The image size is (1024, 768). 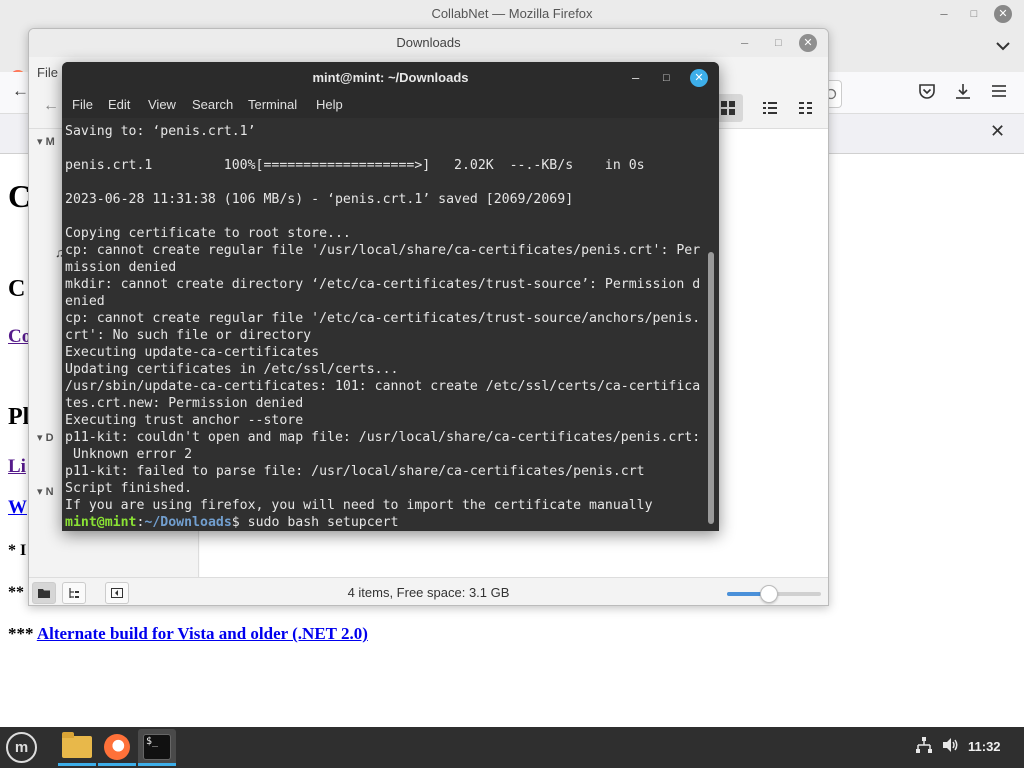 I want to click on prompt-path: ~/Downloads, so click(x=188, y=522).